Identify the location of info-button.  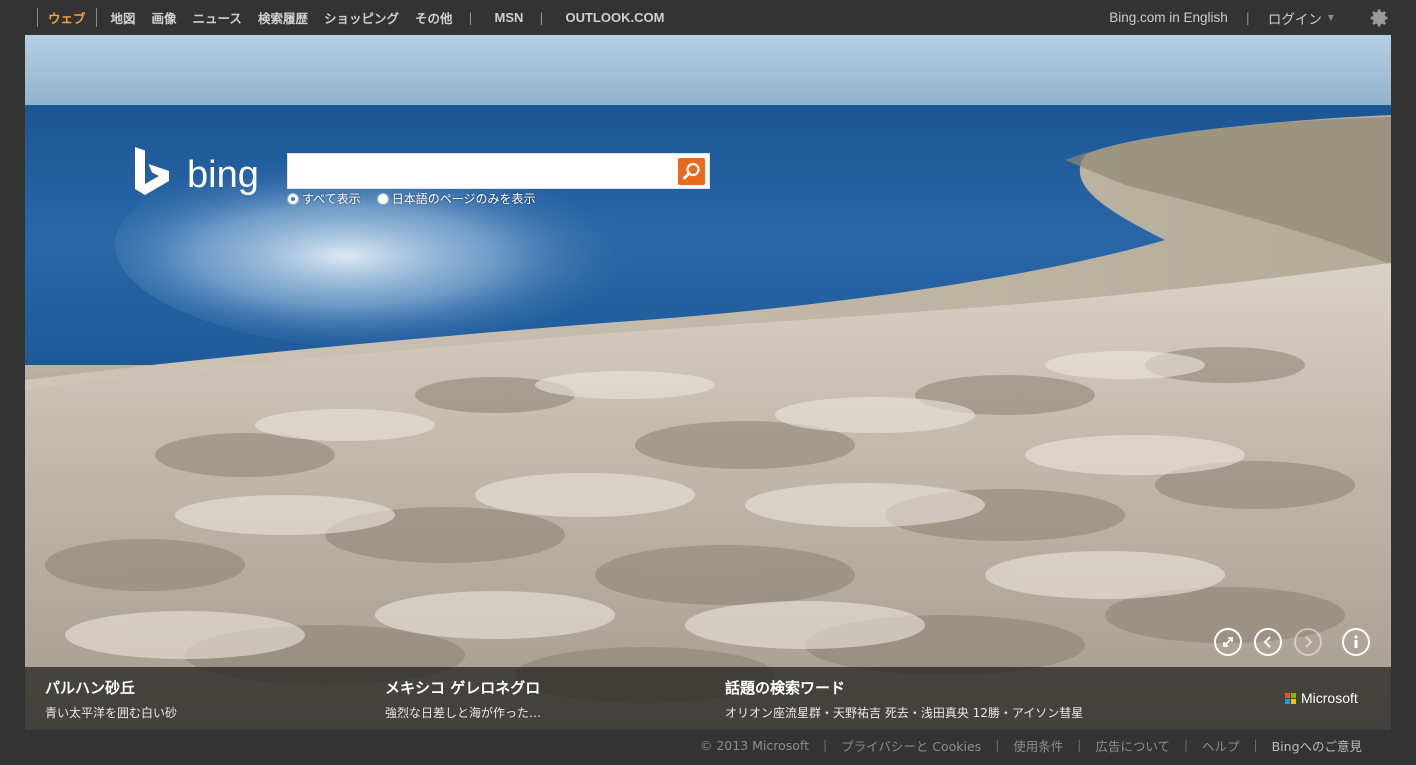
(1356, 642).